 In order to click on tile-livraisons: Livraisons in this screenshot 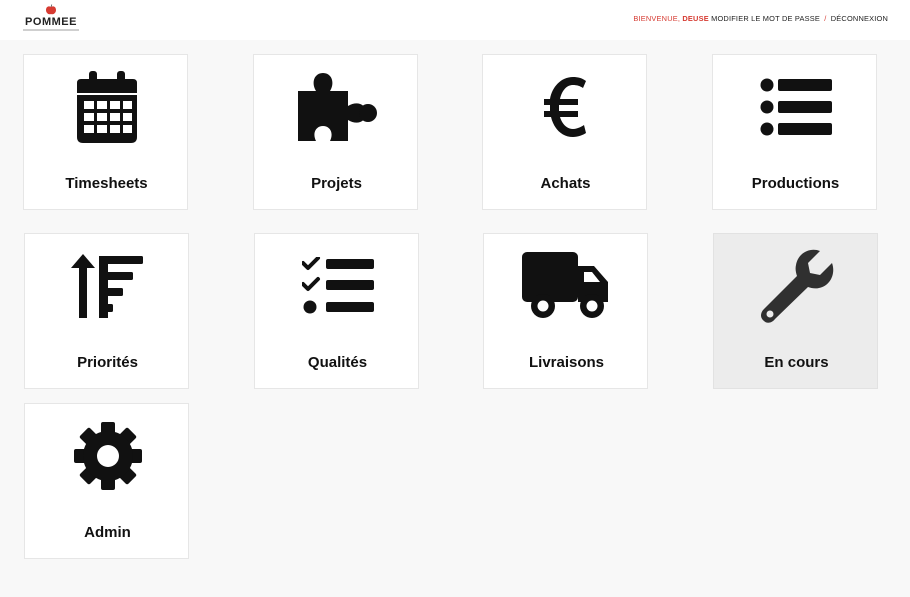, I will do `click(565, 311)`.